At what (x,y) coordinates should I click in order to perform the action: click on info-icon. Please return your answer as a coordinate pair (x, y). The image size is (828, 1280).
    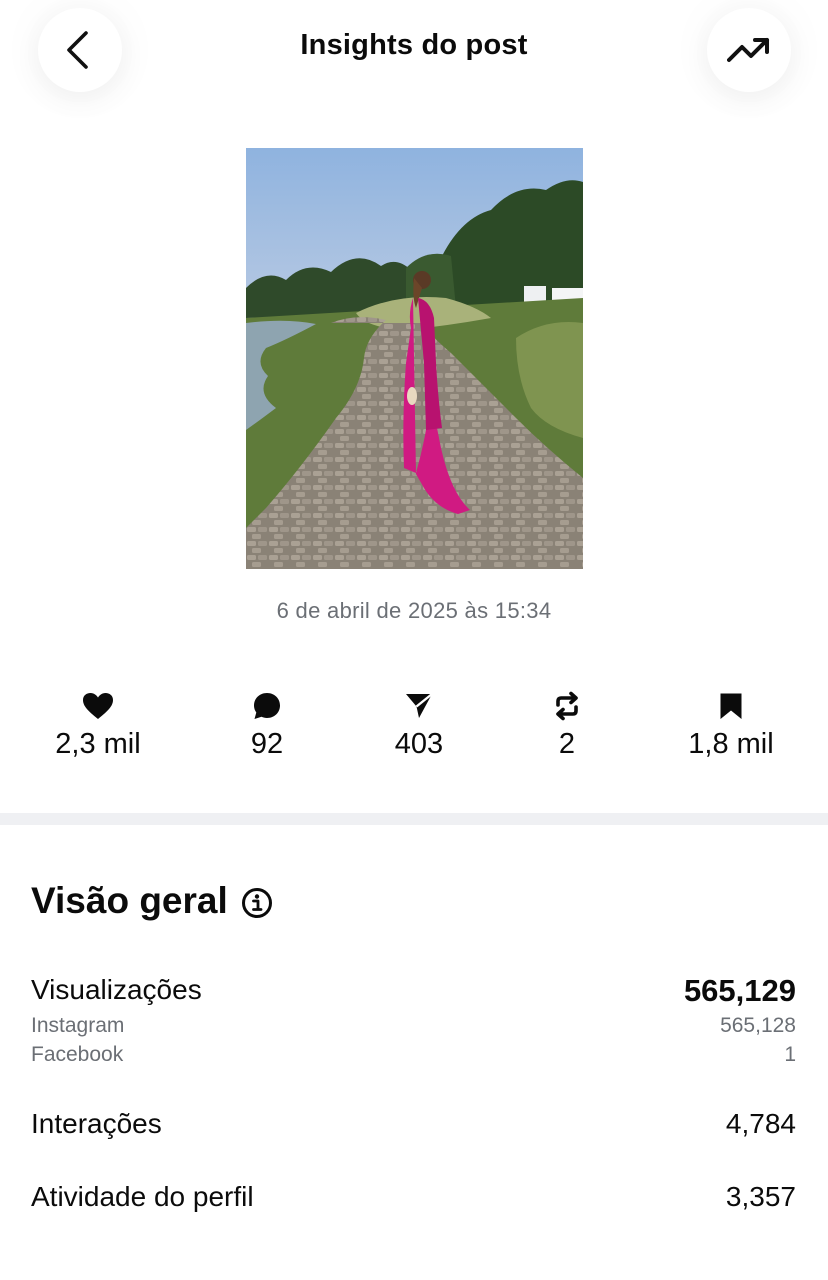
    Looking at the image, I should click on (257, 903).